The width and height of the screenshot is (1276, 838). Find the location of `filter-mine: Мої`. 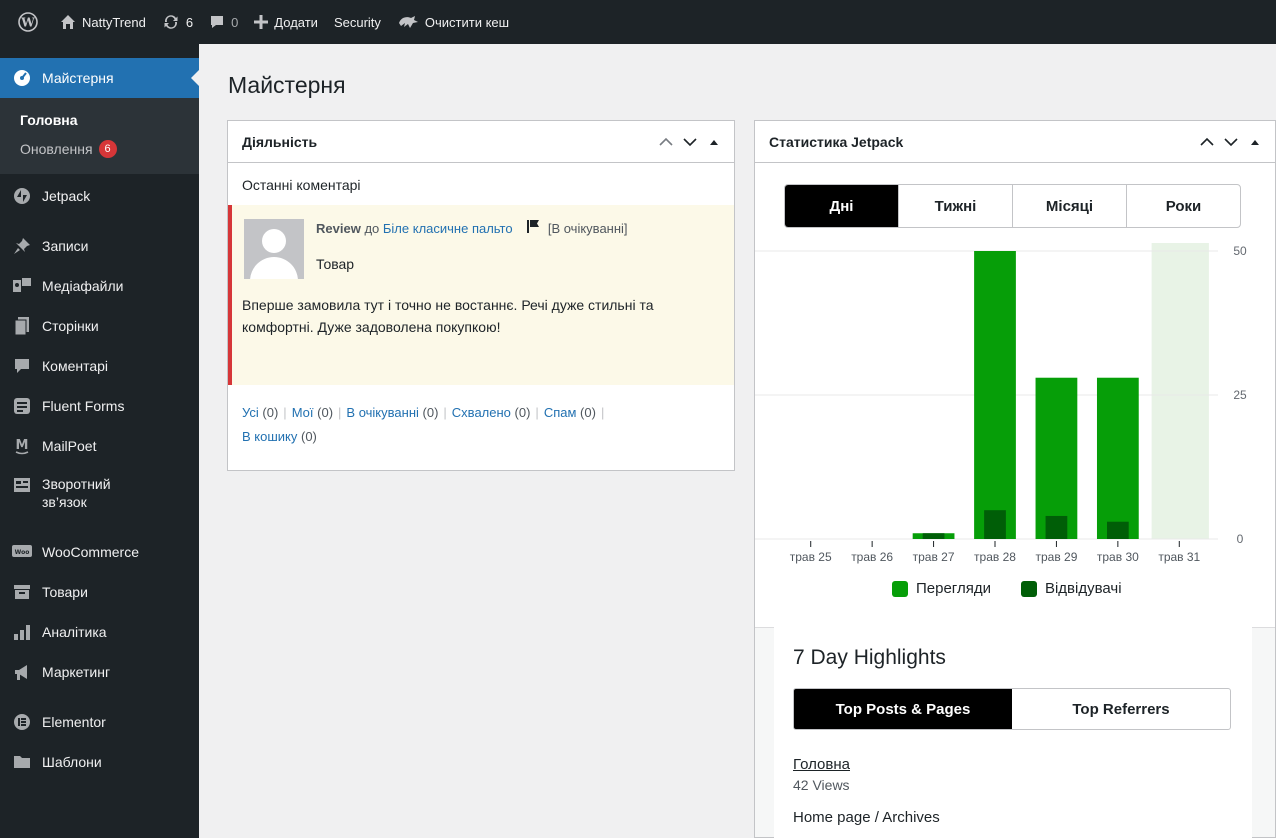

filter-mine: Мої is located at coordinates (303, 412).